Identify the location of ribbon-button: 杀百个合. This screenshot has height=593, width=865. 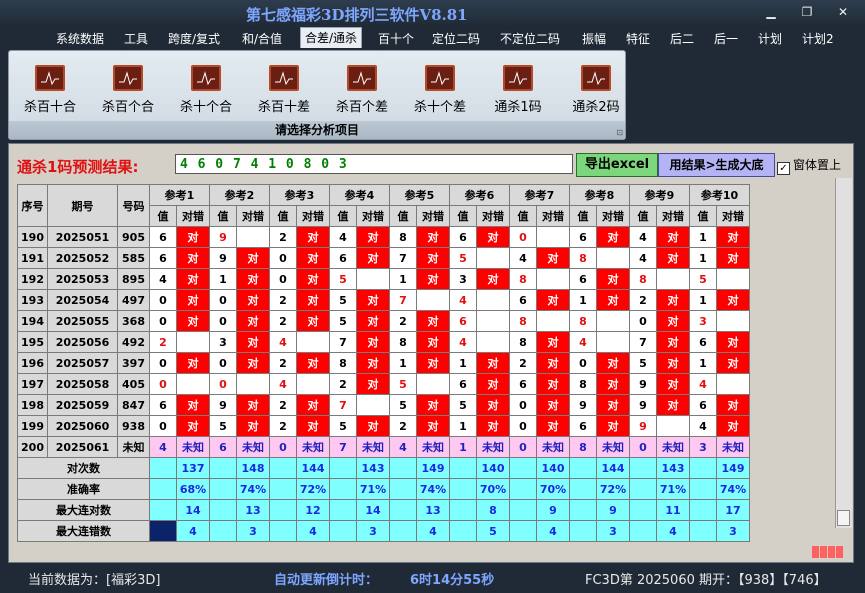
(128, 90).